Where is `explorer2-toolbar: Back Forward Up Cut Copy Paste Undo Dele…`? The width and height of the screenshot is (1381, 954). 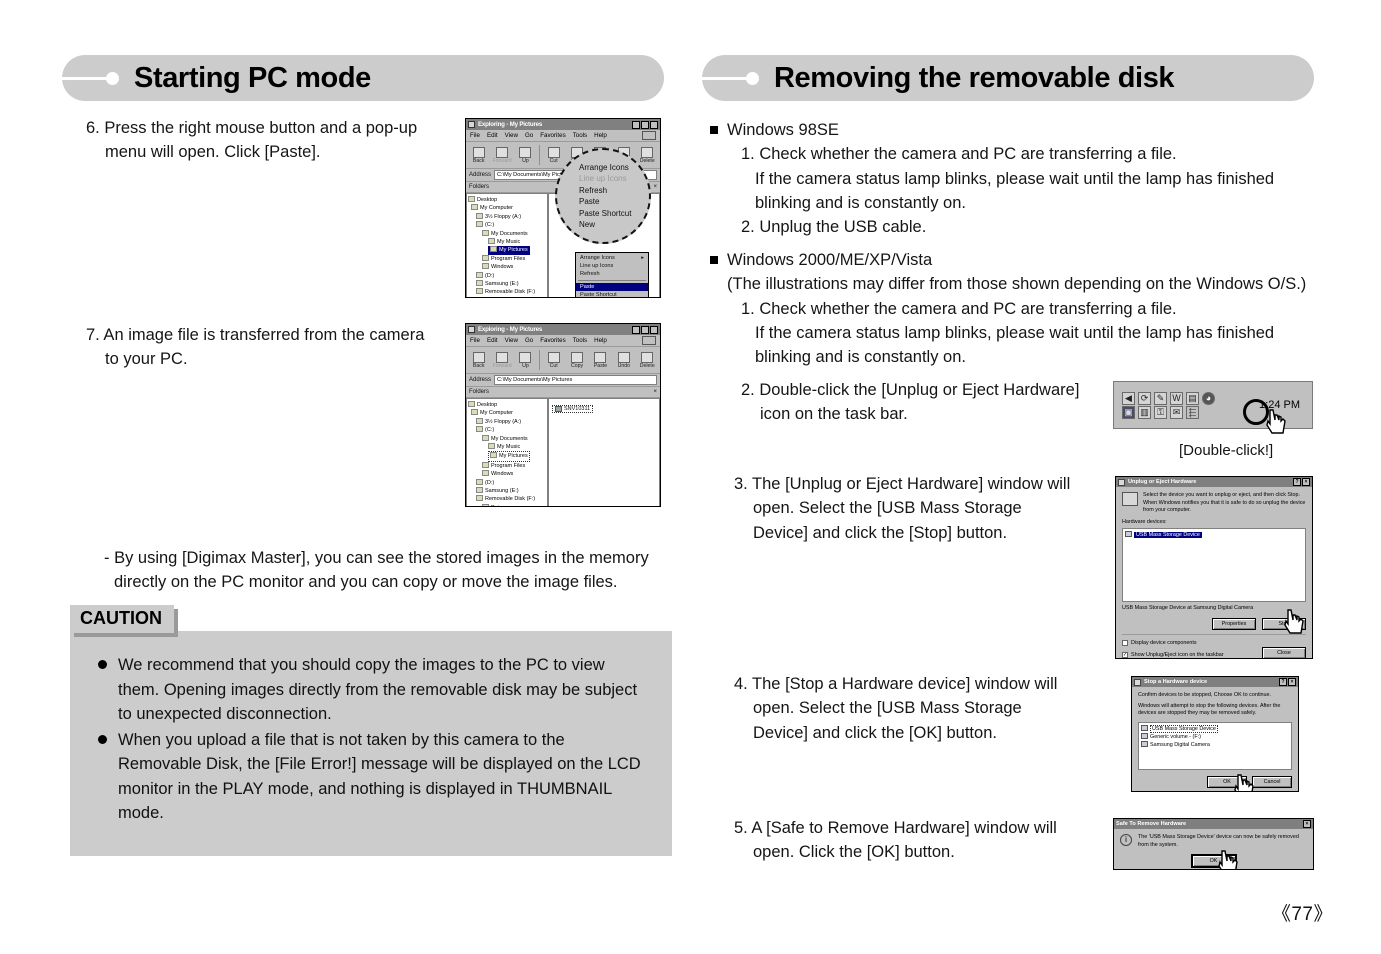 explorer2-toolbar: Back Forward Up Cut Copy Paste Undo Dele… is located at coordinates (563, 360).